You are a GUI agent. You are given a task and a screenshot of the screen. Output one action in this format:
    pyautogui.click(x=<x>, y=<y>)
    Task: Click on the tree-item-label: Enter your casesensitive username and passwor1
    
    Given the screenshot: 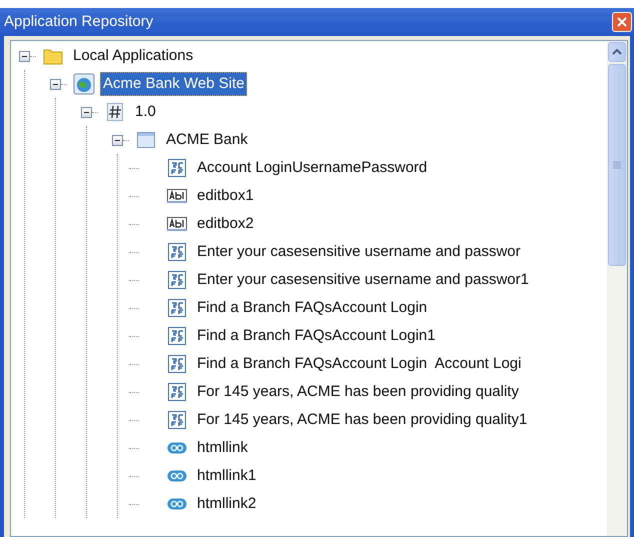 What is the action you would take?
    pyautogui.click(x=363, y=280)
    